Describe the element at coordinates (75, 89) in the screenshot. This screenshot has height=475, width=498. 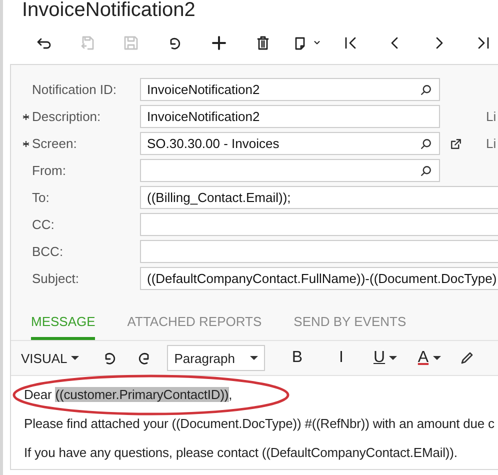
I see `field-label: Notification ID:` at that location.